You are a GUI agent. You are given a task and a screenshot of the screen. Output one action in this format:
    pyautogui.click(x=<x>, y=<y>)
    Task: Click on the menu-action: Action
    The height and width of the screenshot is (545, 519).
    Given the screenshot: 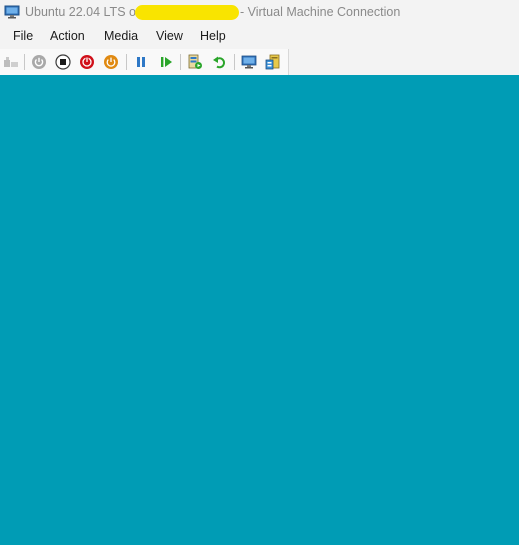 What is the action you would take?
    pyautogui.click(x=67, y=36)
    